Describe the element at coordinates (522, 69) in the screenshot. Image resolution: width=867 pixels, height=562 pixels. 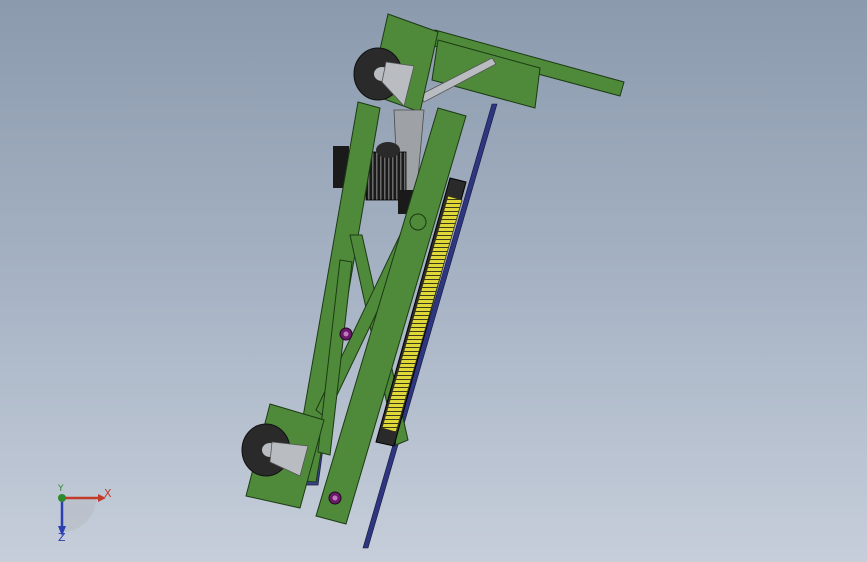
I see `top-arm` at that location.